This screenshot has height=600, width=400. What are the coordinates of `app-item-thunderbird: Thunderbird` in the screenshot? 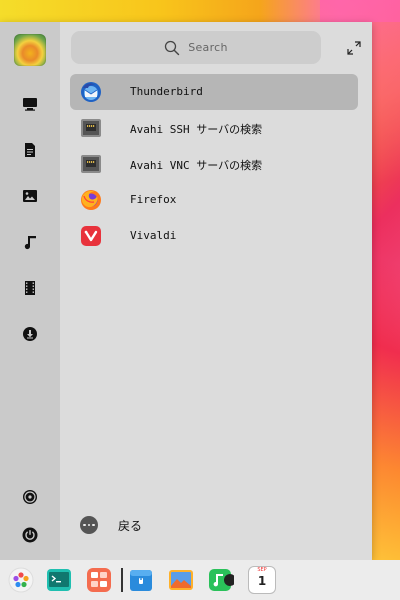 It's located at (214, 92).